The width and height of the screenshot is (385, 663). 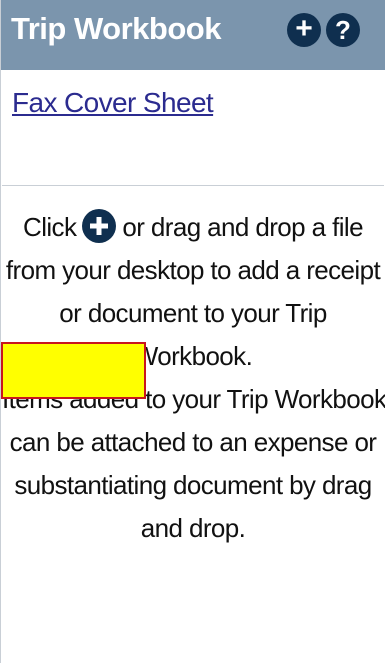 I want to click on instruction-line-2: from your desktop to add a receipt, so click(x=193, y=270).